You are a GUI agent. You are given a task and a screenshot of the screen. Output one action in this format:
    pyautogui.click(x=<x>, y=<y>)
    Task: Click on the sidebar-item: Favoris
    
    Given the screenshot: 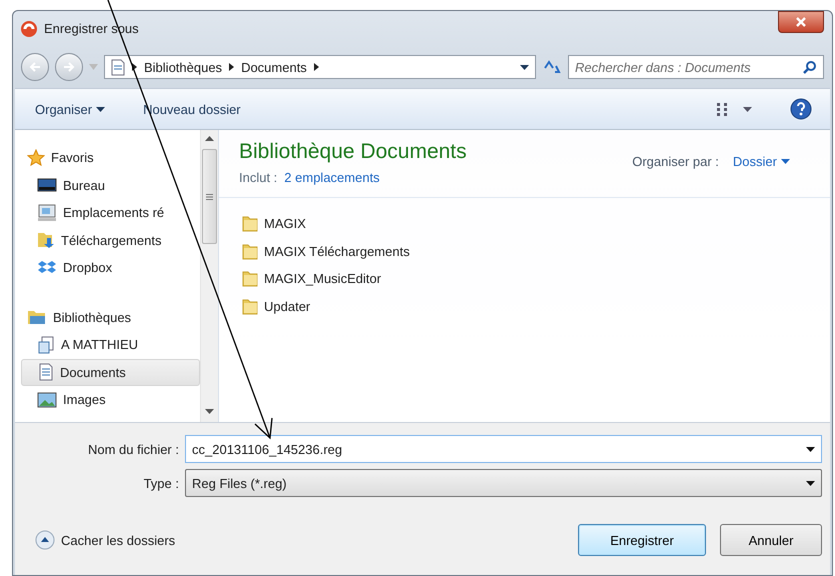 What is the action you would take?
    pyautogui.click(x=110, y=158)
    